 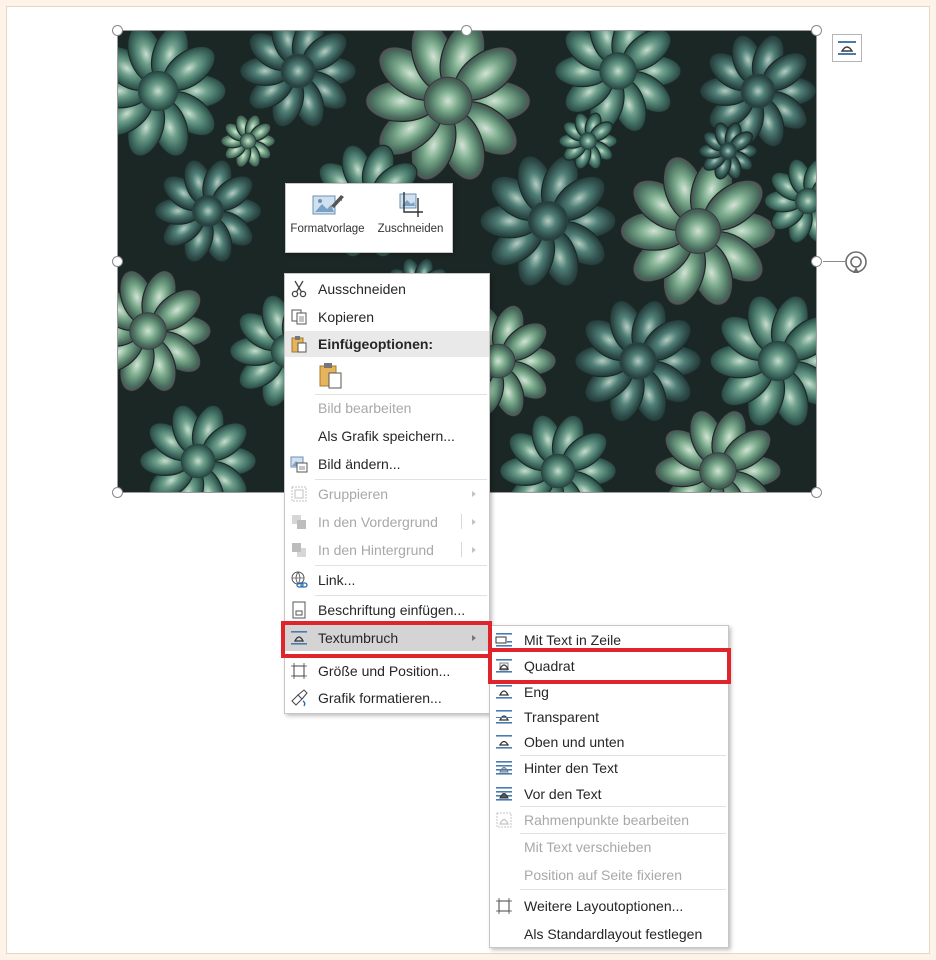 I want to click on link-icon, so click(x=299, y=579).